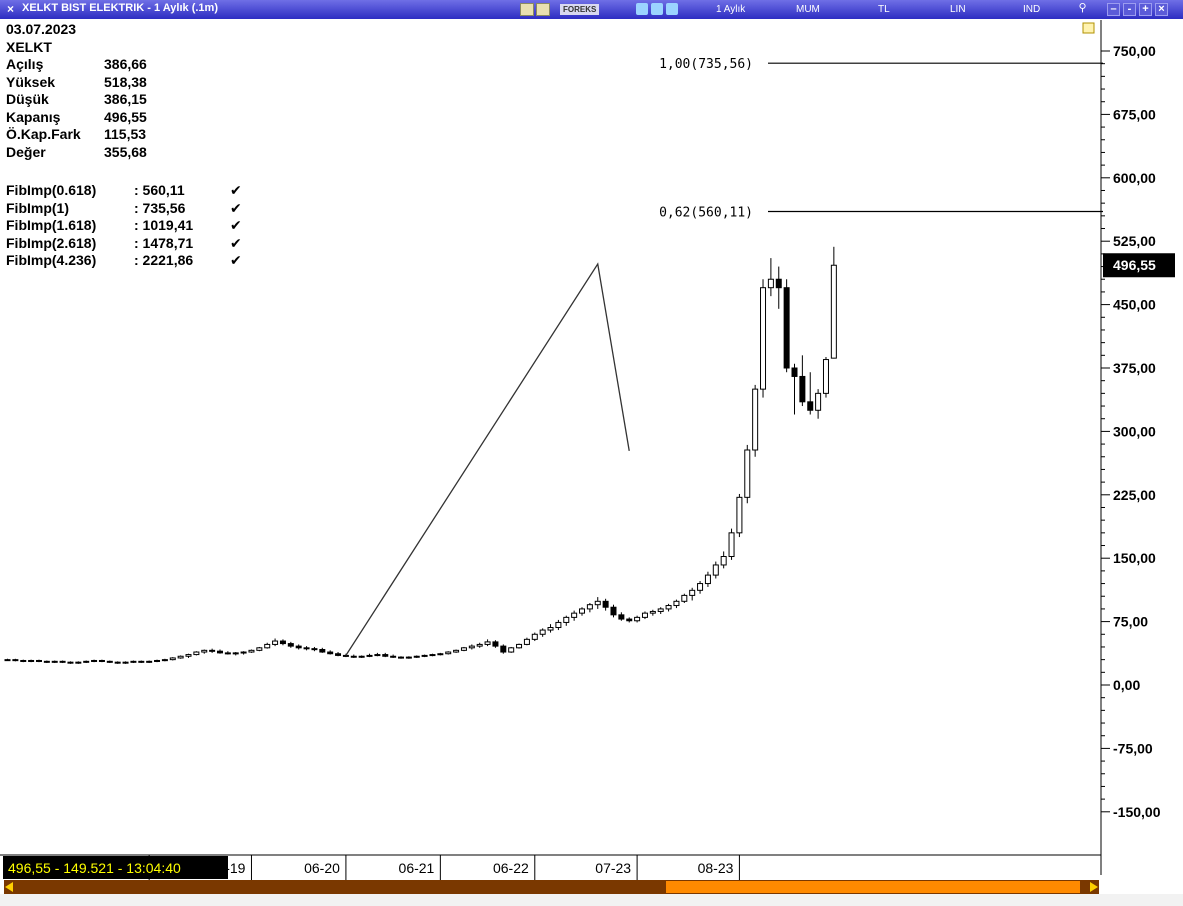 The width and height of the screenshot is (1183, 906). What do you see at coordinates (706, 64) in the screenshot?
I see `fib-label: 1,00(735,56)` at bounding box center [706, 64].